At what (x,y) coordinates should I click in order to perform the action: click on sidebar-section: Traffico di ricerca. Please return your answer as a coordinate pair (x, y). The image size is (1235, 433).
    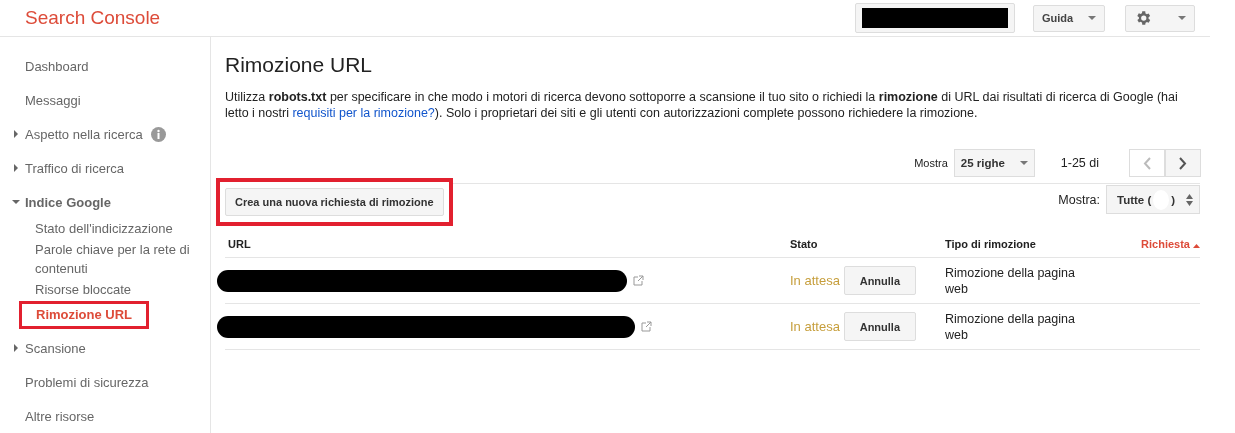
    Looking at the image, I should click on (74, 168).